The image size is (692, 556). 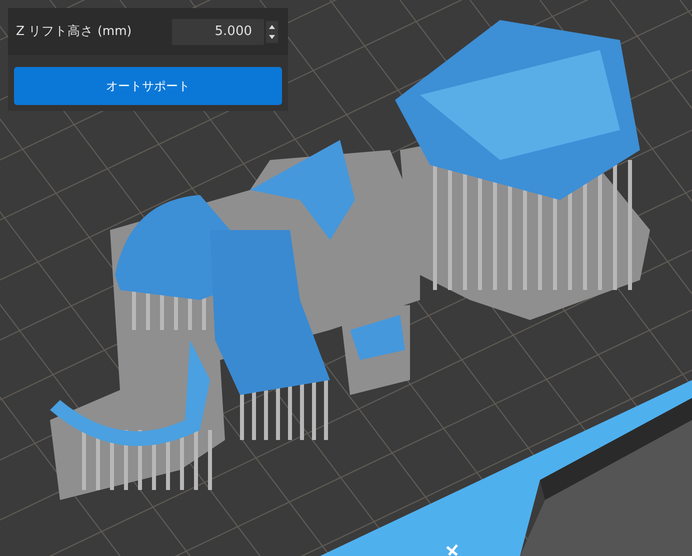 I want to click on auto-support-button: オートサポート, so click(x=148, y=86).